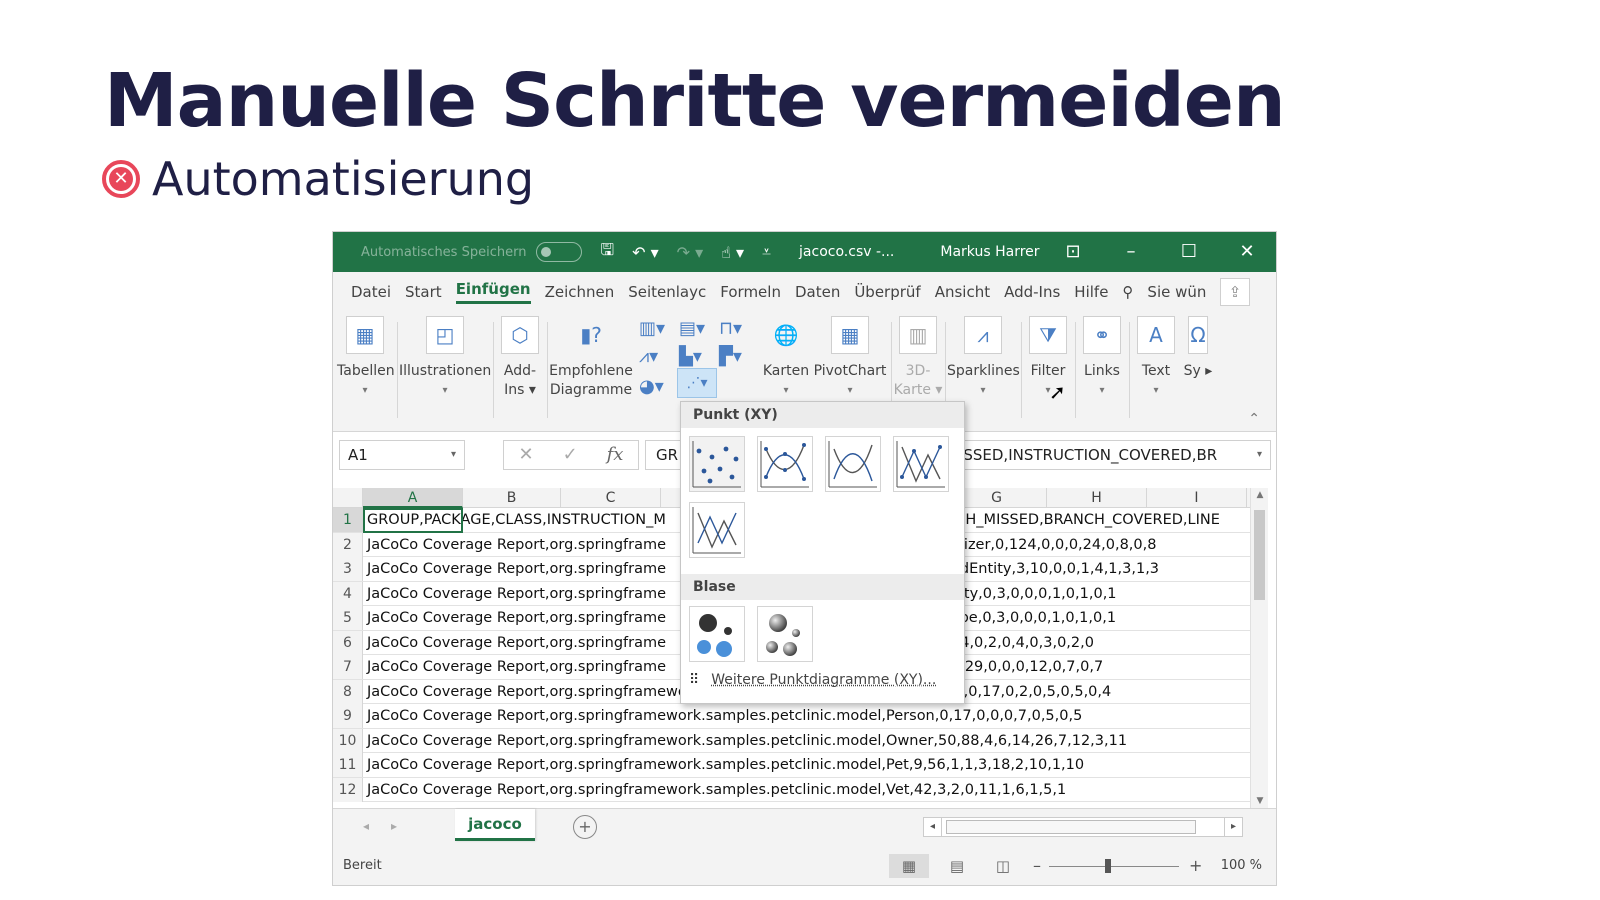 This screenshot has width=1600, height=900. I want to click on confirm-icon: ✓, so click(570, 455).